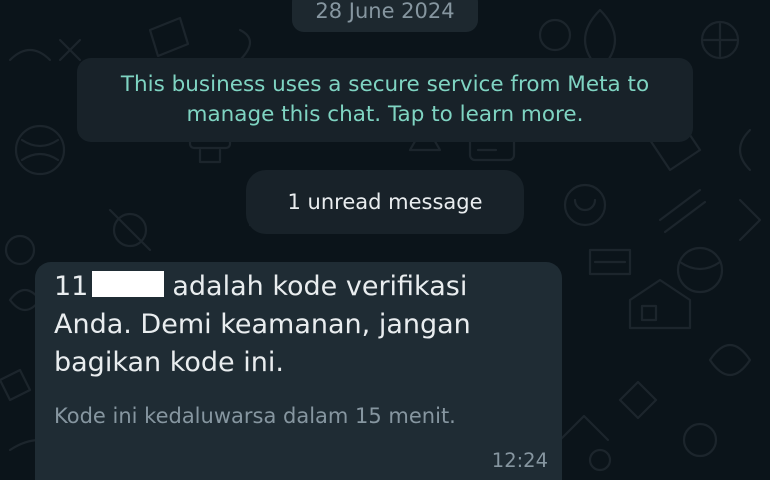 This screenshot has height=480, width=770. I want to click on message-line-2: Anda. Demi keamanan, jangan, so click(262, 324).